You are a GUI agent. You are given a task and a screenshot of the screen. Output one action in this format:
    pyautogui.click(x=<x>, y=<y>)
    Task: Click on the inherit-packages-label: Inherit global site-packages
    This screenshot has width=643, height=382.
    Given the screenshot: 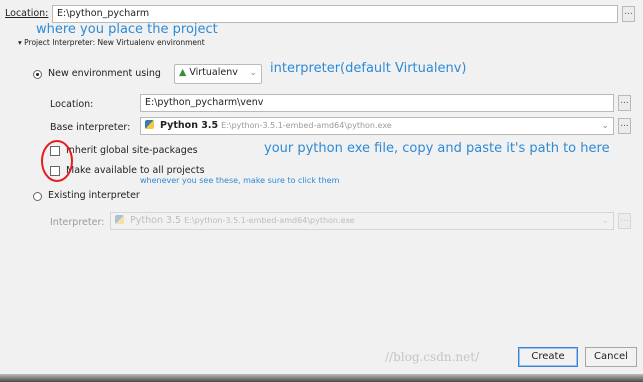 What is the action you would take?
    pyautogui.click(x=132, y=150)
    